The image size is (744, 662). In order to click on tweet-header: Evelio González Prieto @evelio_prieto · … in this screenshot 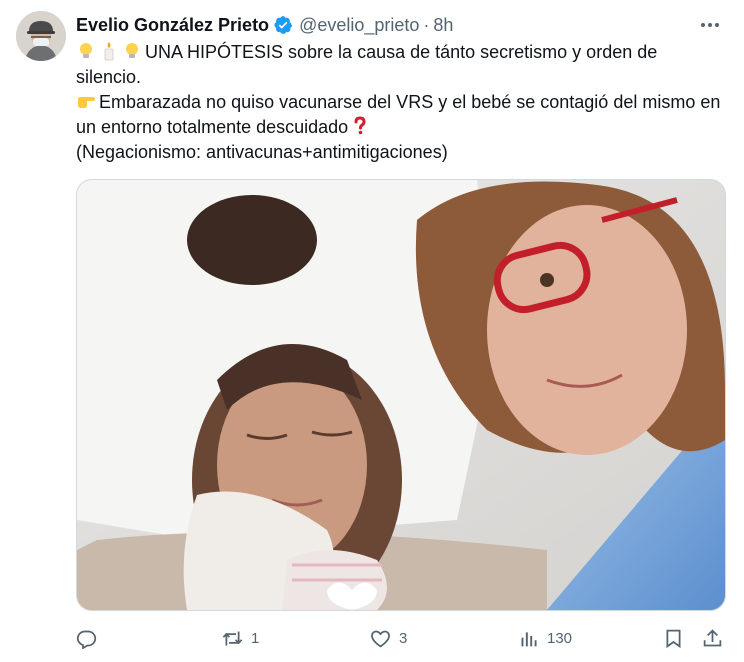, I will do `click(264, 25)`.